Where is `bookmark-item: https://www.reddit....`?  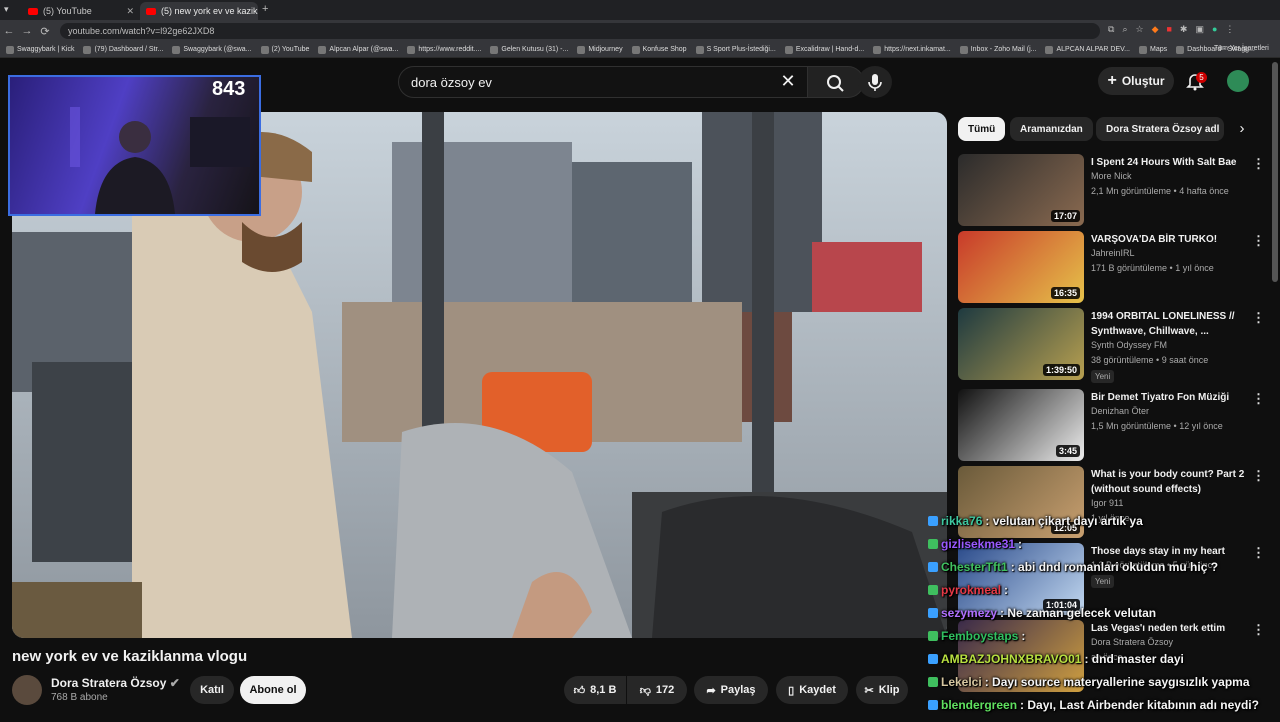
bookmark-item: https://www.reddit.... is located at coordinates (444, 49).